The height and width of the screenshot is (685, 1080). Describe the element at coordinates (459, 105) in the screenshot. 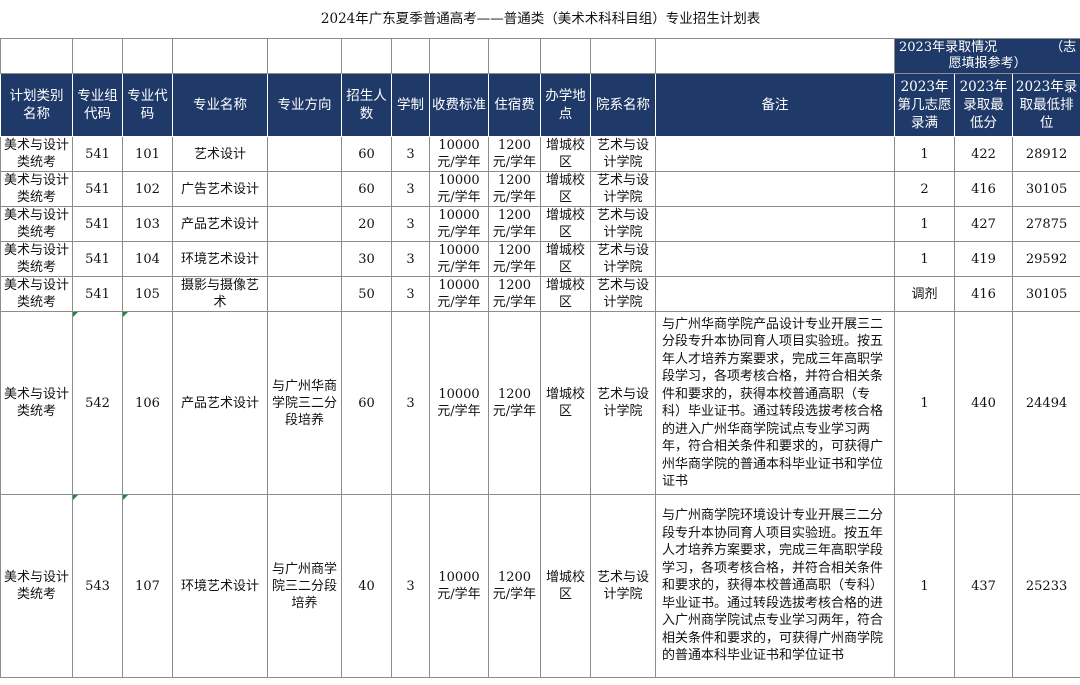

I see `header-fee: 收费标准` at that location.